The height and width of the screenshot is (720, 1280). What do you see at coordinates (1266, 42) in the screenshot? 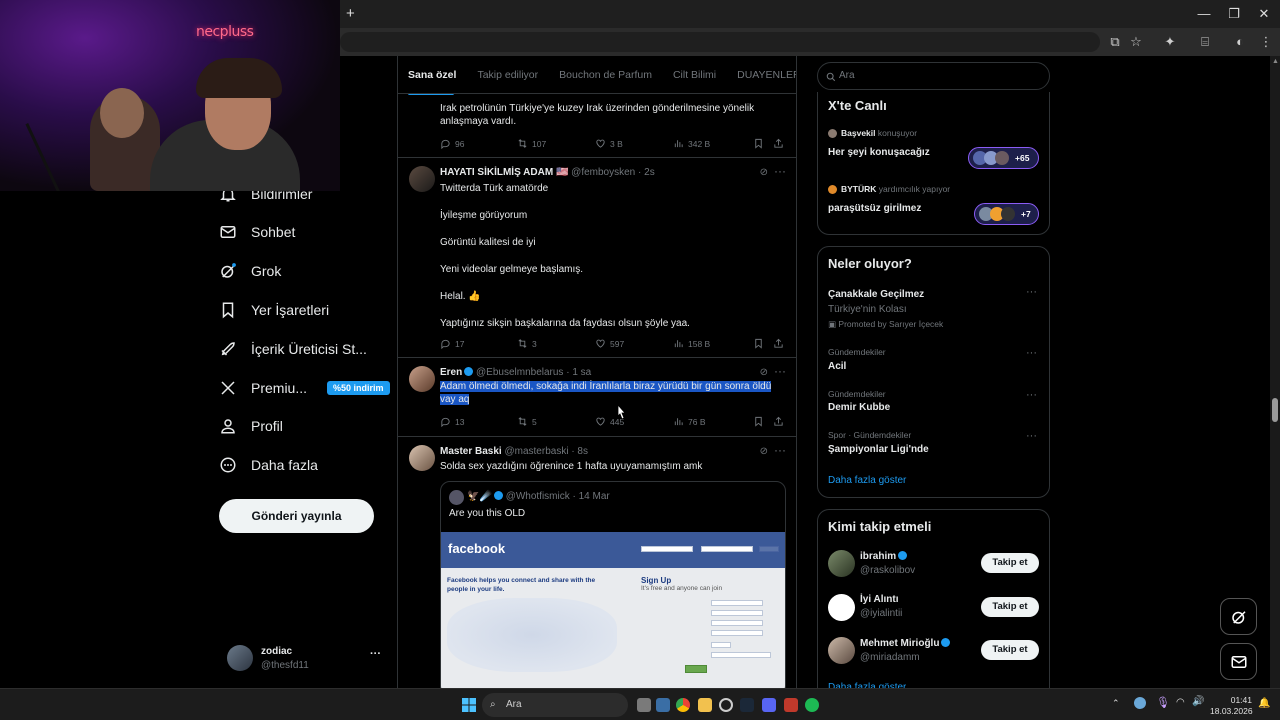
I see `browser-menu-icon: ⋮` at bounding box center [1266, 42].